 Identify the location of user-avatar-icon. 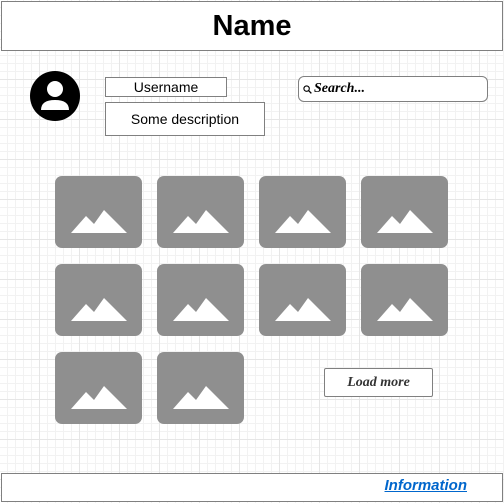
(55, 96).